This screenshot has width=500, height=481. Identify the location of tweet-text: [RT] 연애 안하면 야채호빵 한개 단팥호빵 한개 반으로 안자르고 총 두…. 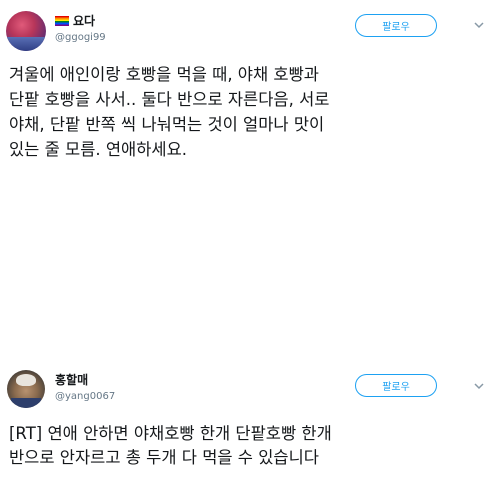
(251, 446).